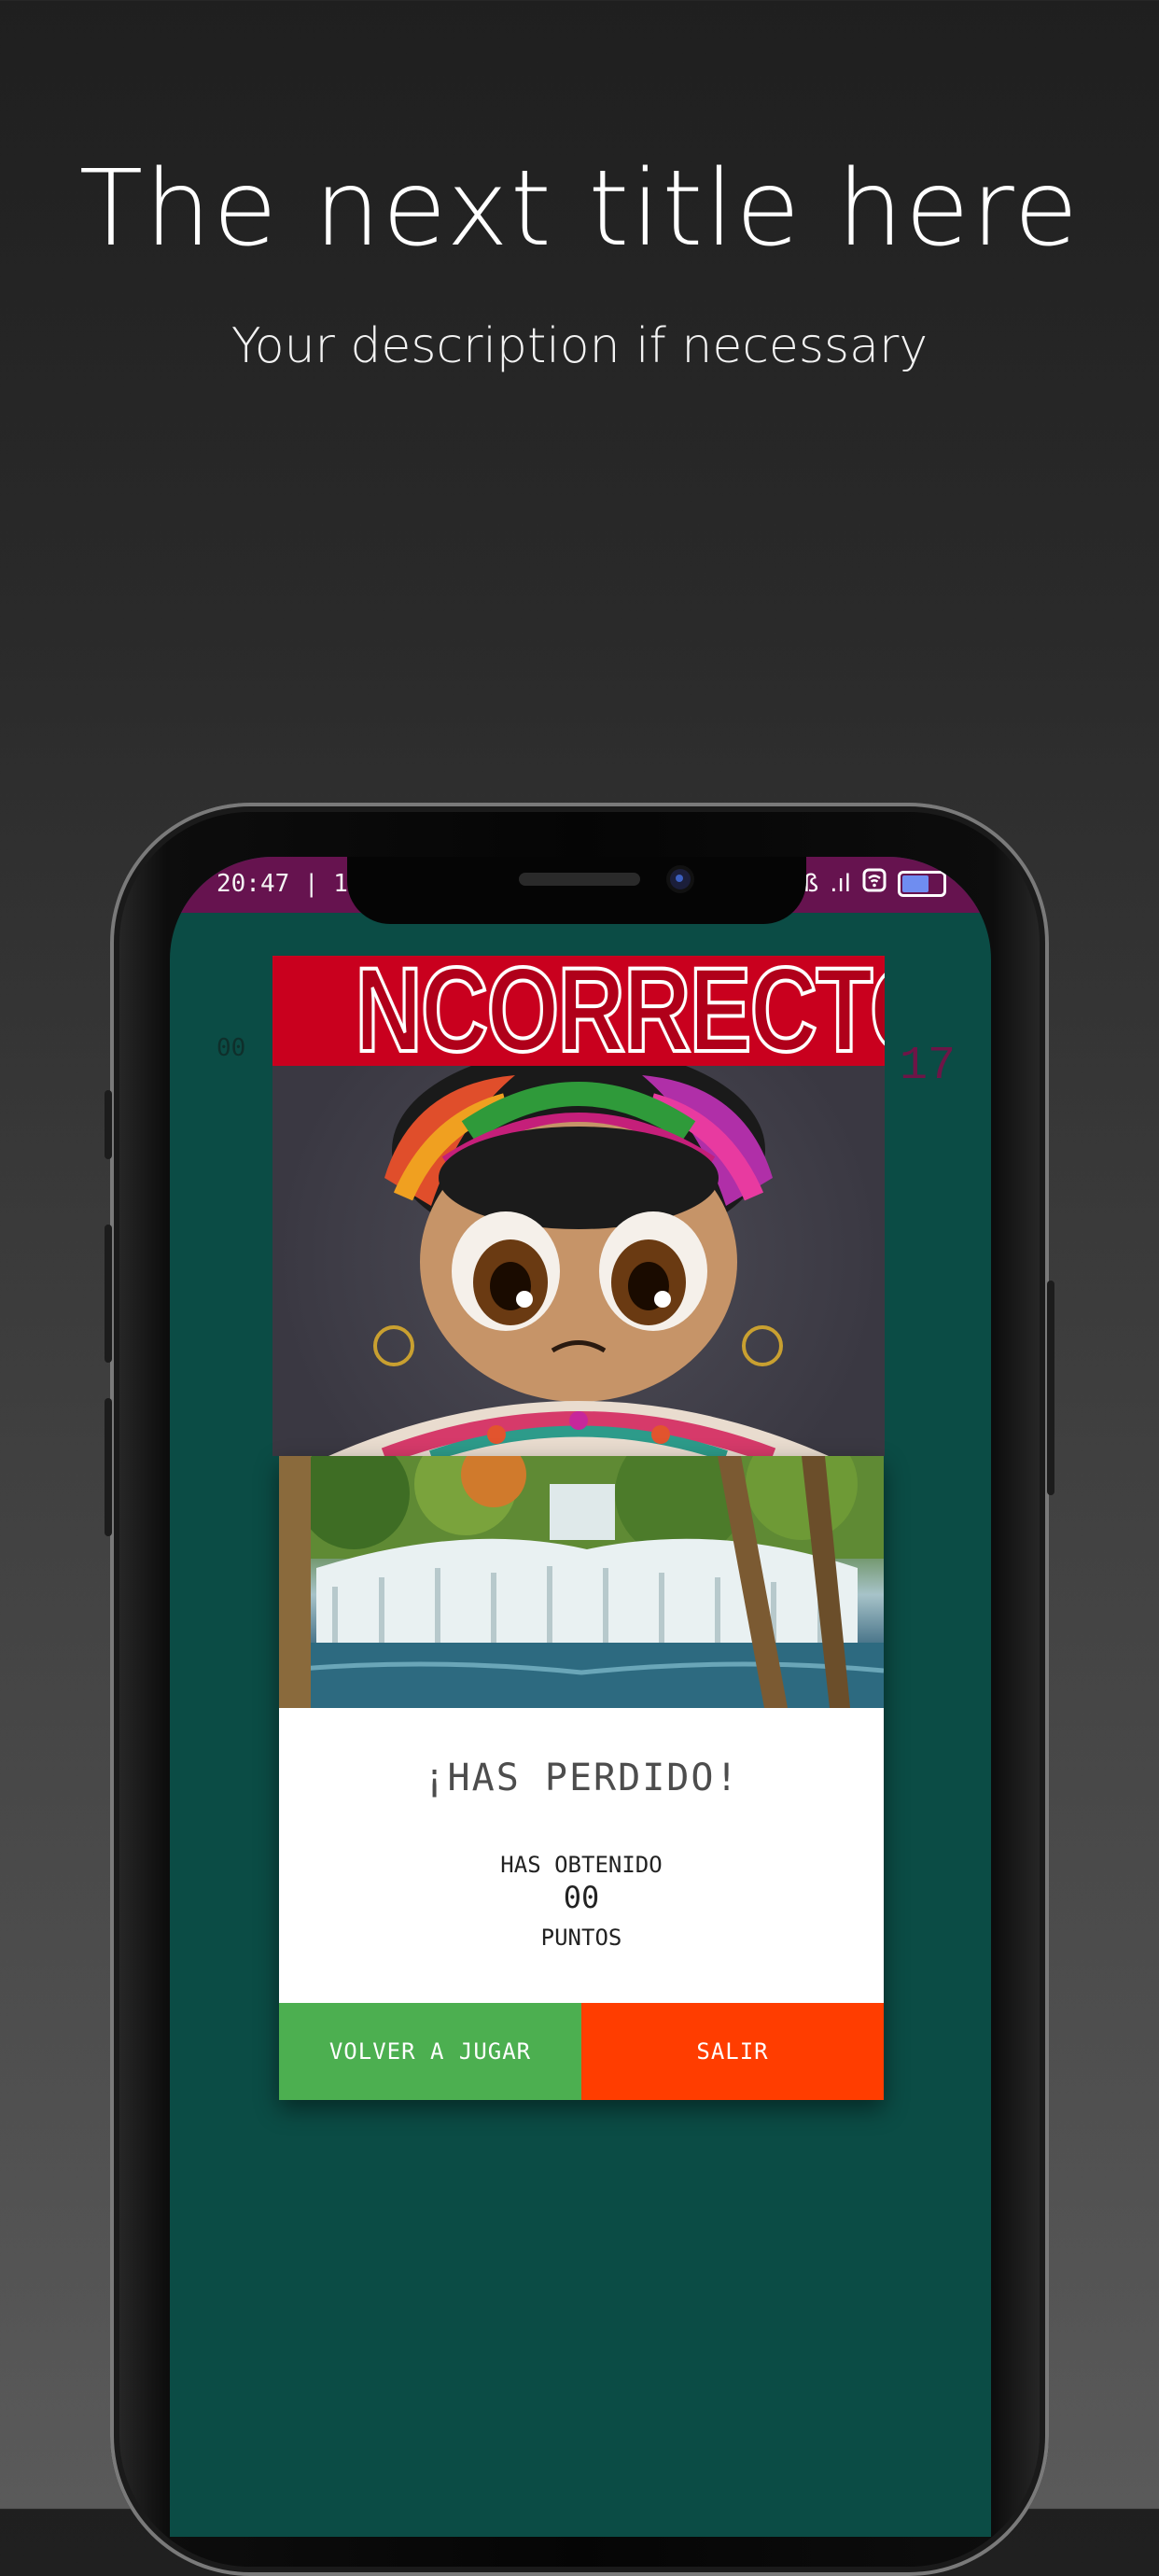 The width and height of the screenshot is (1159, 2576). What do you see at coordinates (289, 884) in the screenshot?
I see `status-time: 20:47 | 16` at bounding box center [289, 884].